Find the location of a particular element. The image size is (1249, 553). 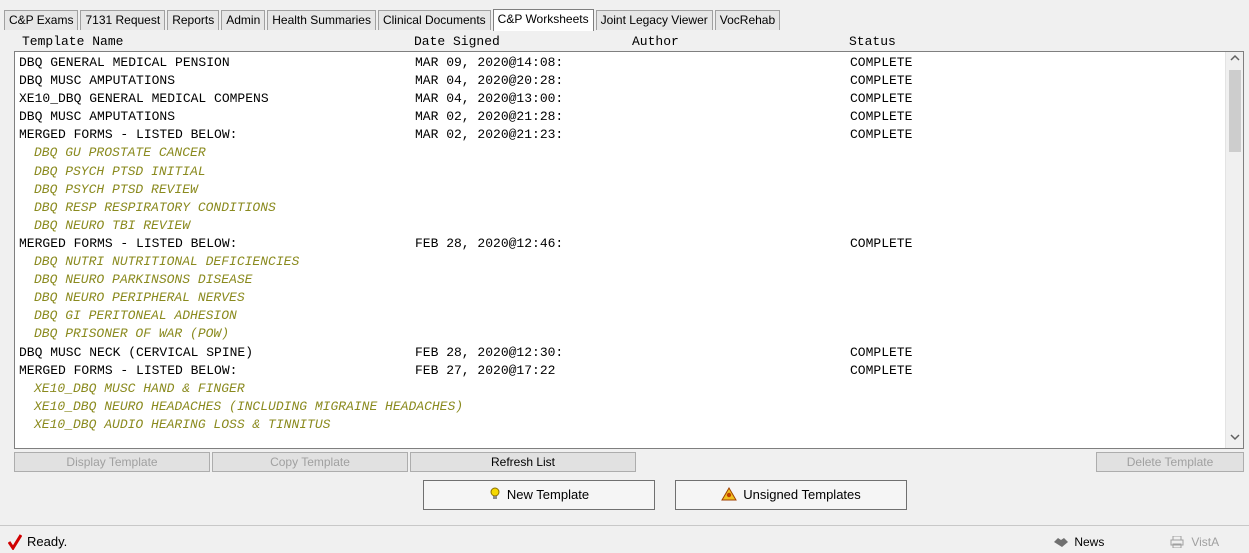

tab-joint-legacy-viewer: Joint Legacy Viewer is located at coordinates (654, 20).